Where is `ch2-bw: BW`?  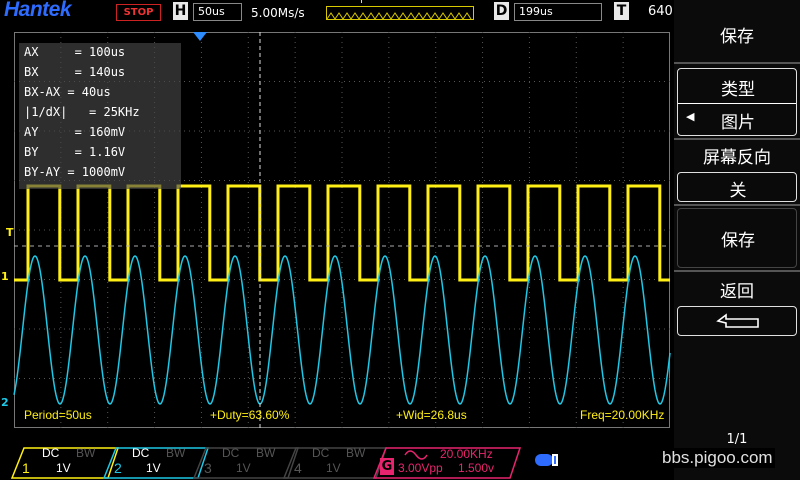
ch2-bw: BW is located at coordinates (176, 453).